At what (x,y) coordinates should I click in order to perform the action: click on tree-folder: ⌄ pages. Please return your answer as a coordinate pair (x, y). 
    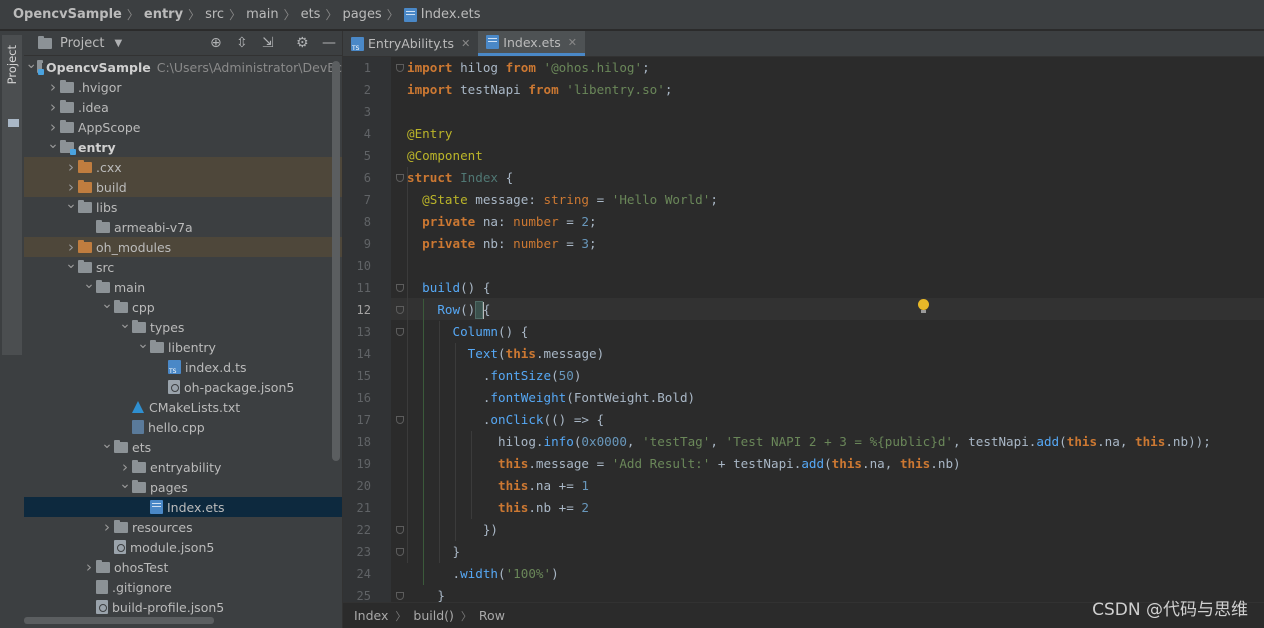
    Looking at the image, I should click on (183, 486).